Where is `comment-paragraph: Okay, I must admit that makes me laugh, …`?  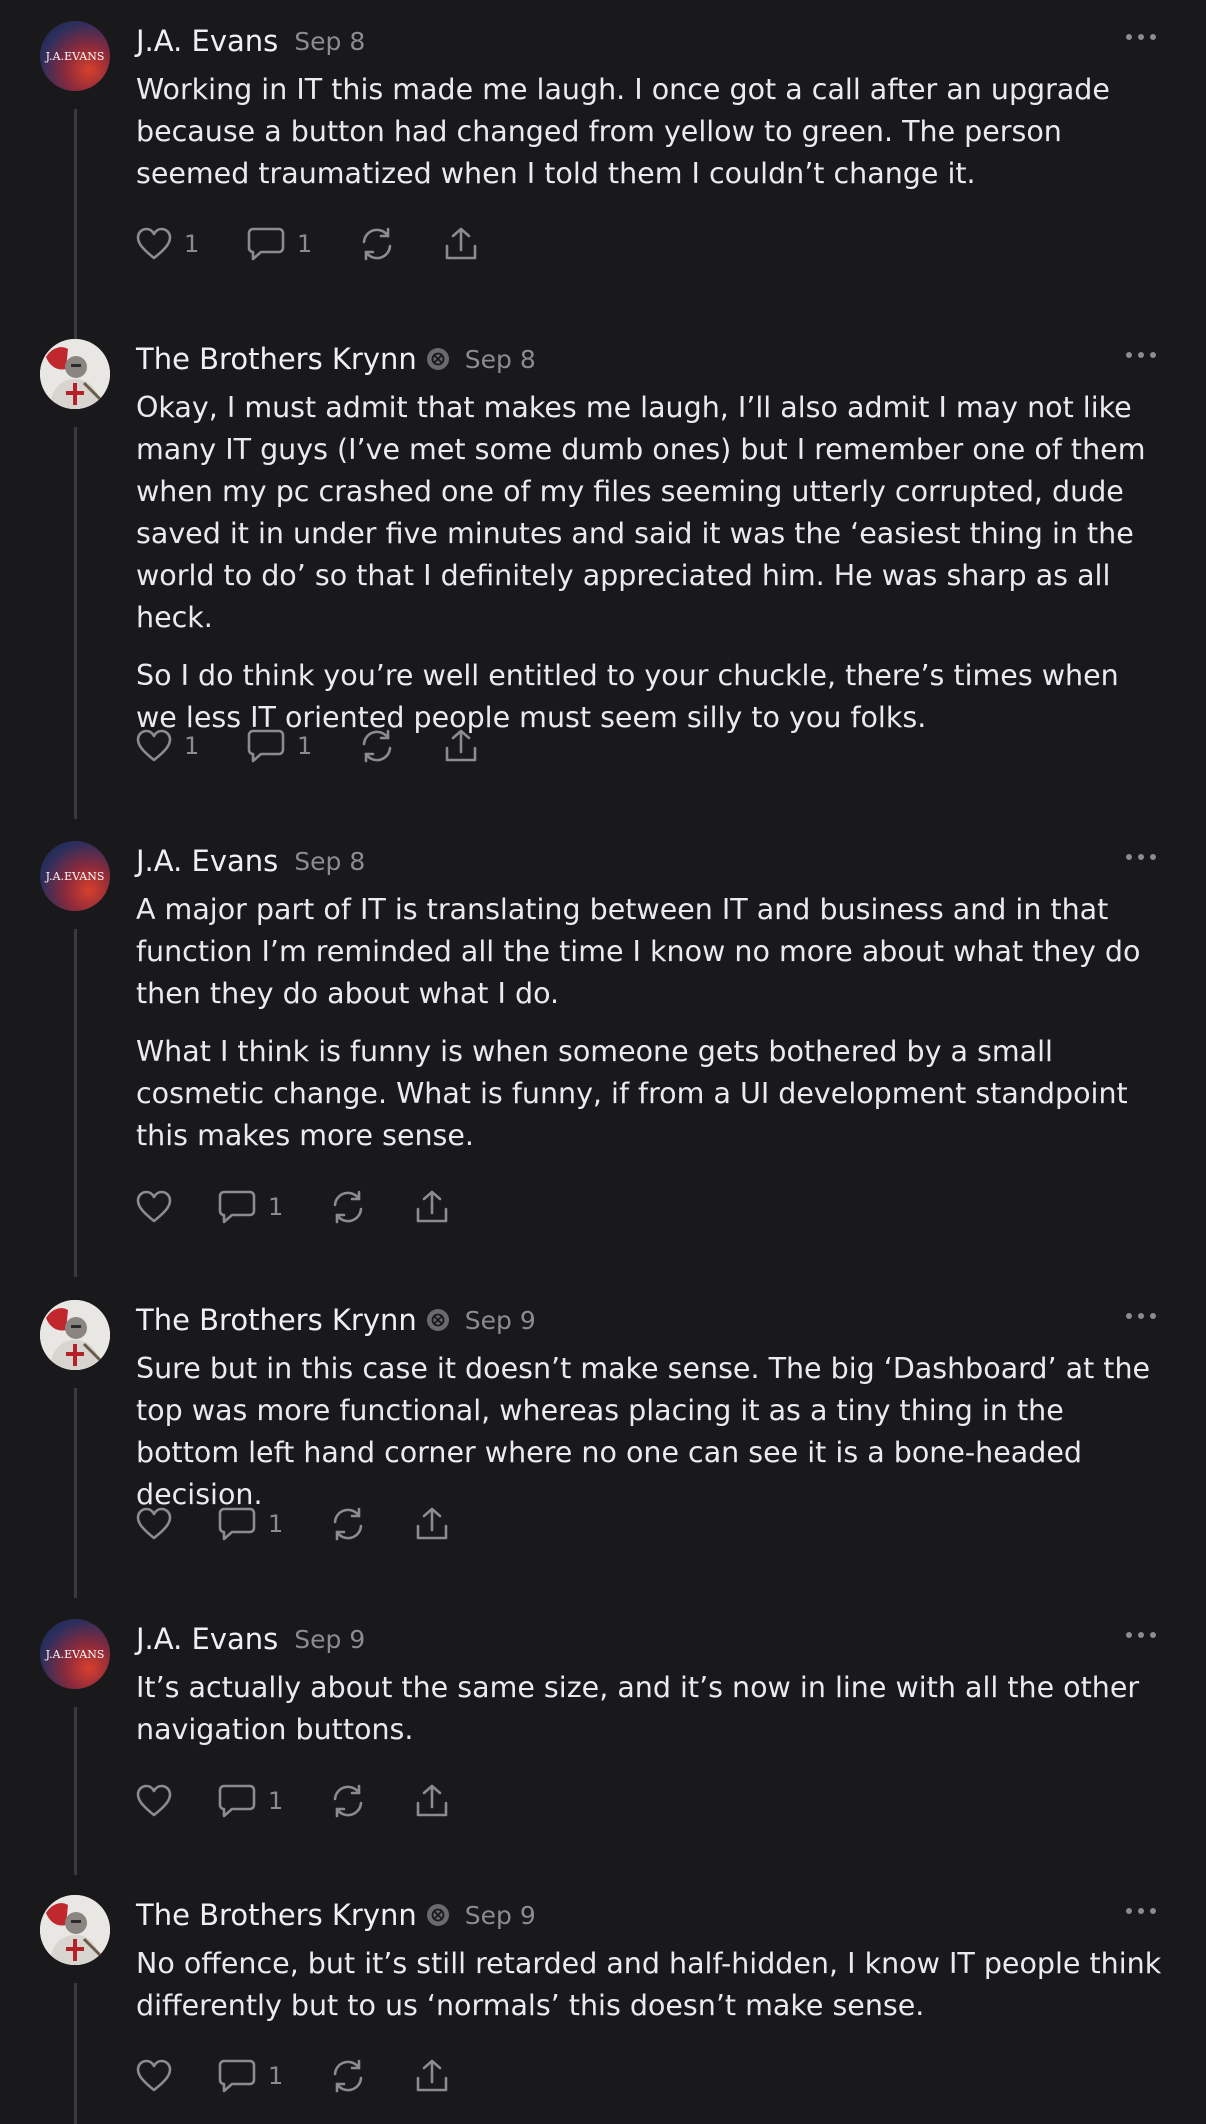
comment-paragraph: Okay, I must admit that makes me laugh, … is located at coordinates (641, 512).